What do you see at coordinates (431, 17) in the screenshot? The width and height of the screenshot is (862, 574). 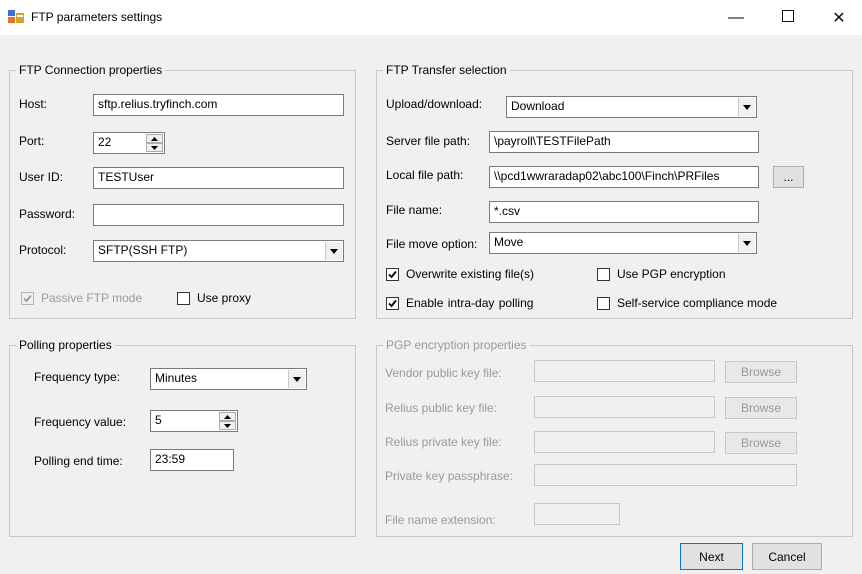 I see `title-bar: FTP parameters settings — ✕` at bounding box center [431, 17].